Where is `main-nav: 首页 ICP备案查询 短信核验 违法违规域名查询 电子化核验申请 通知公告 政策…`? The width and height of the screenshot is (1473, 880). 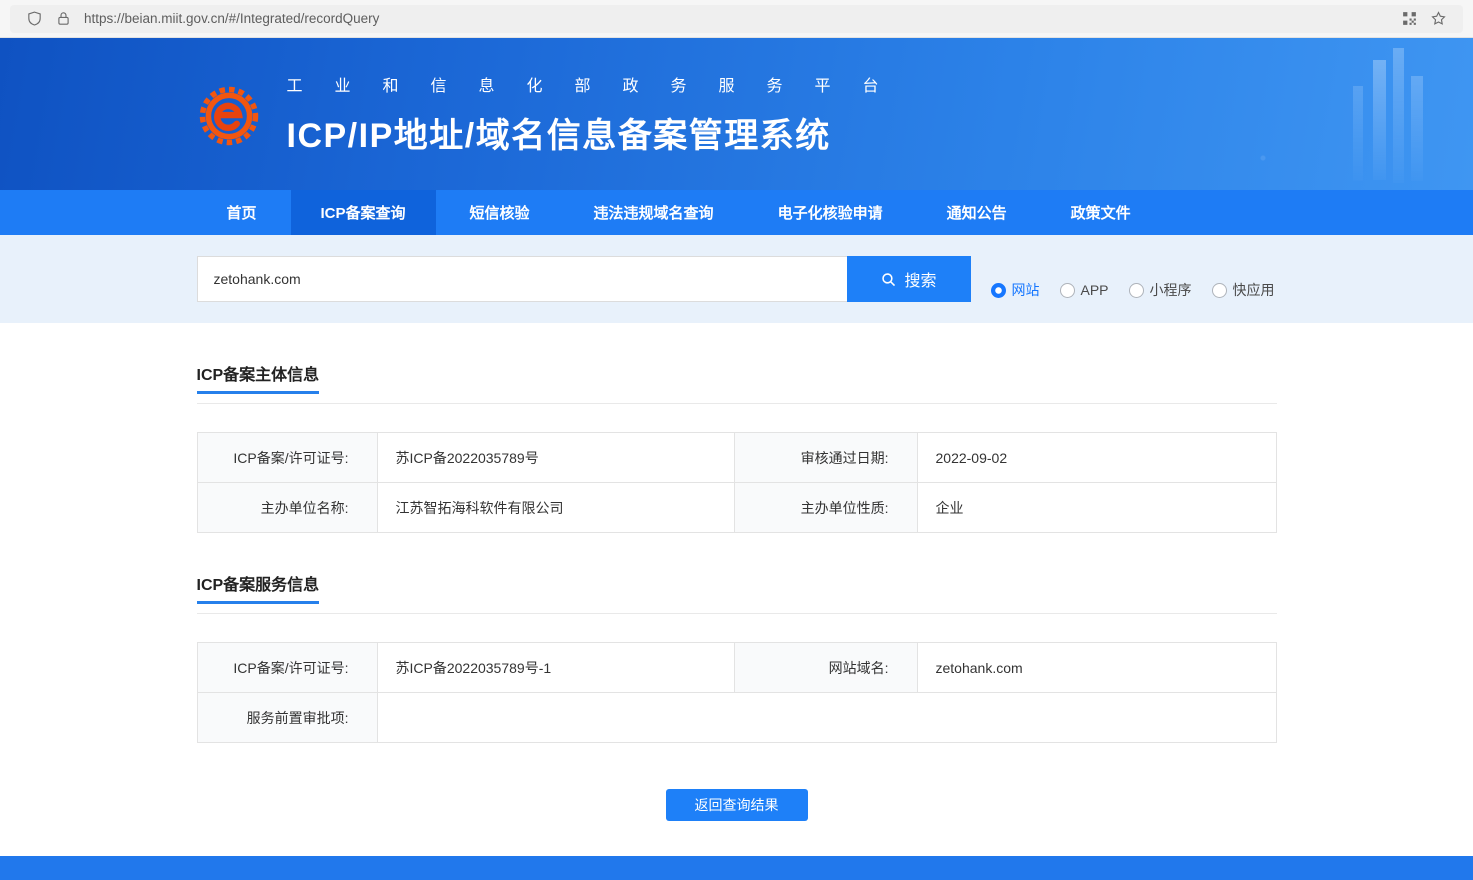 main-nav: 首页 ICP备案查询 短信核验 违法违规域名查询 电子化核验申请 通知公告 政策… is located at coordinates (736, 212).